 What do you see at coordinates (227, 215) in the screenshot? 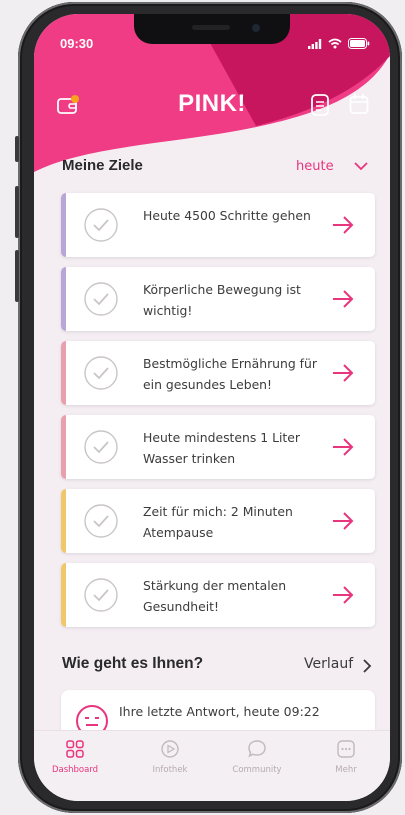
I see `goal-text: Heute 4500 Schritte gehen` at bounding box center [227, 215].